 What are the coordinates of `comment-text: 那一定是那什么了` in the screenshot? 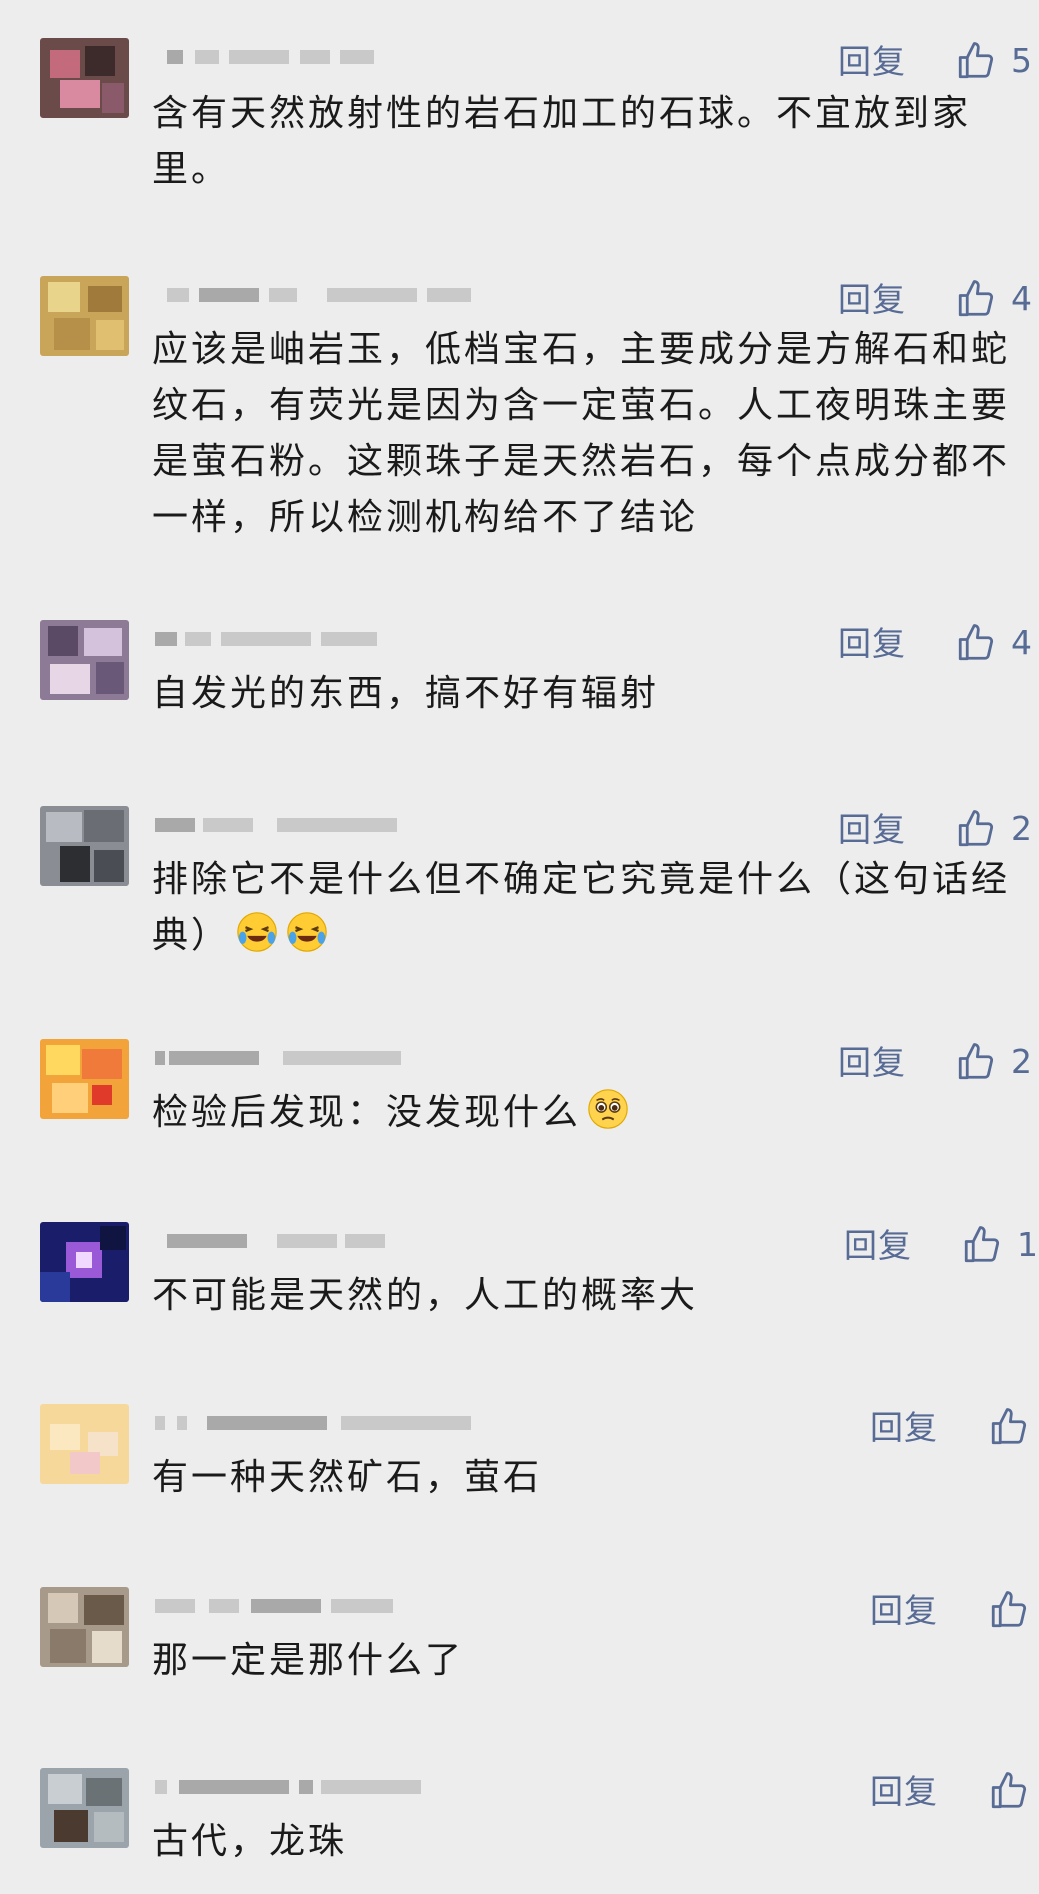 It's located at (308, 1660).